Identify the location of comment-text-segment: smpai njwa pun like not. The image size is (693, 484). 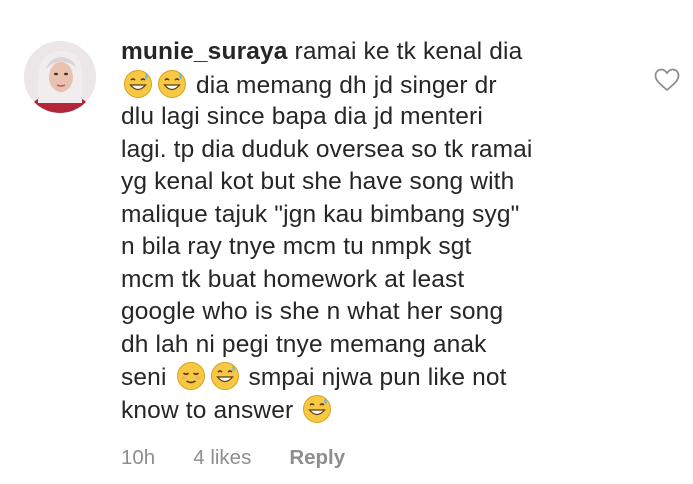
(374, 377).